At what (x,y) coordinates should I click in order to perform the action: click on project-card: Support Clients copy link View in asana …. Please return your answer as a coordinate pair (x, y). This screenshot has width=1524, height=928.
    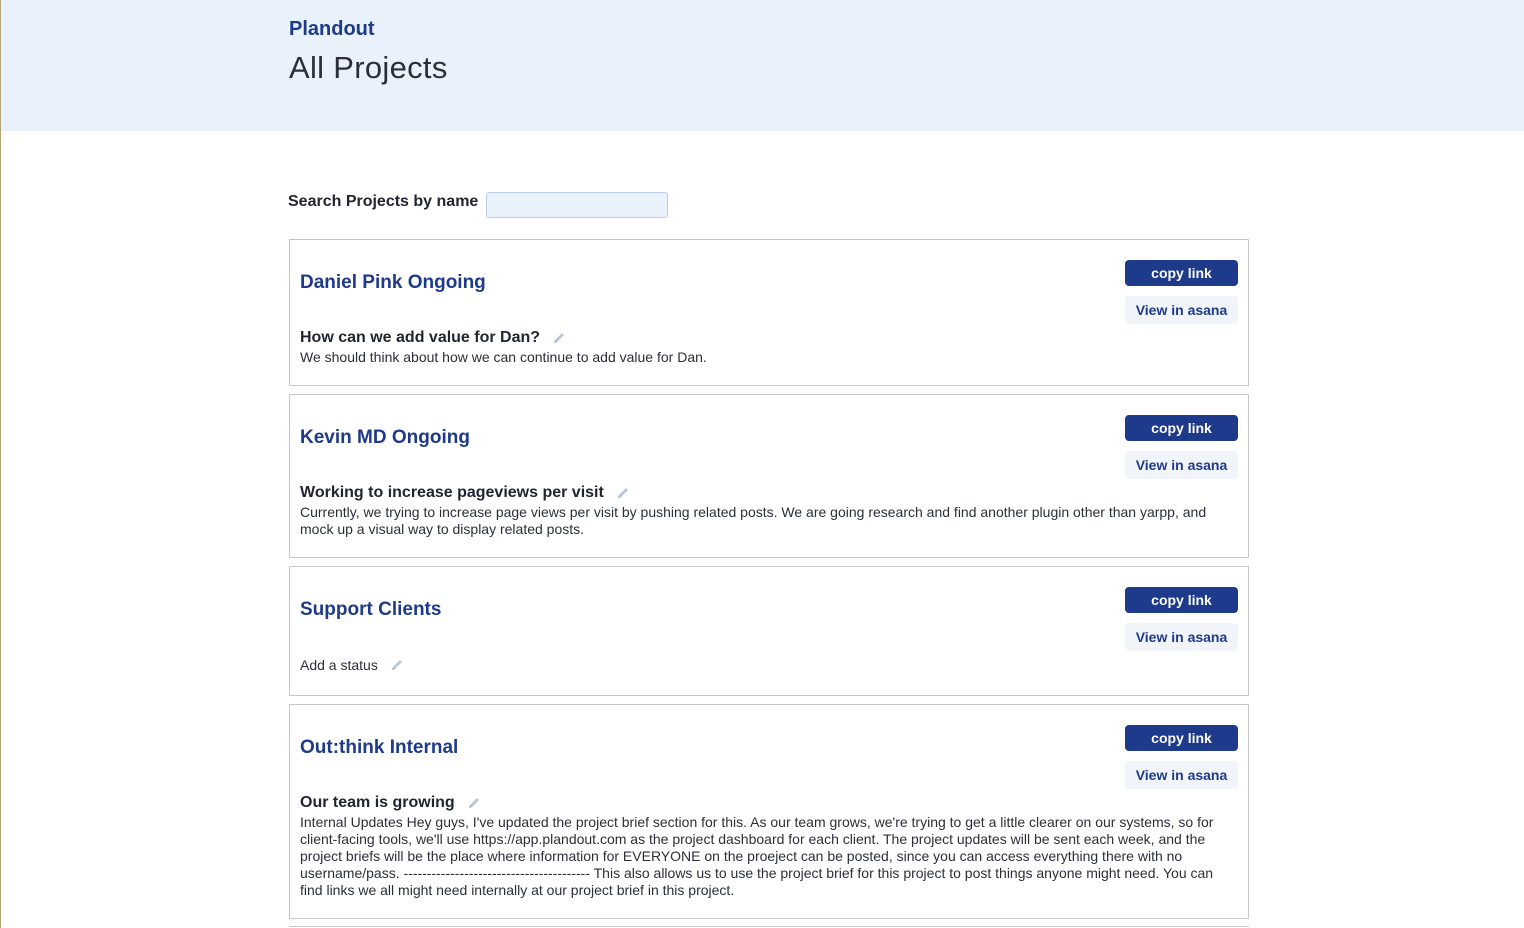
    Looking at the image, I should click on (769, 631).